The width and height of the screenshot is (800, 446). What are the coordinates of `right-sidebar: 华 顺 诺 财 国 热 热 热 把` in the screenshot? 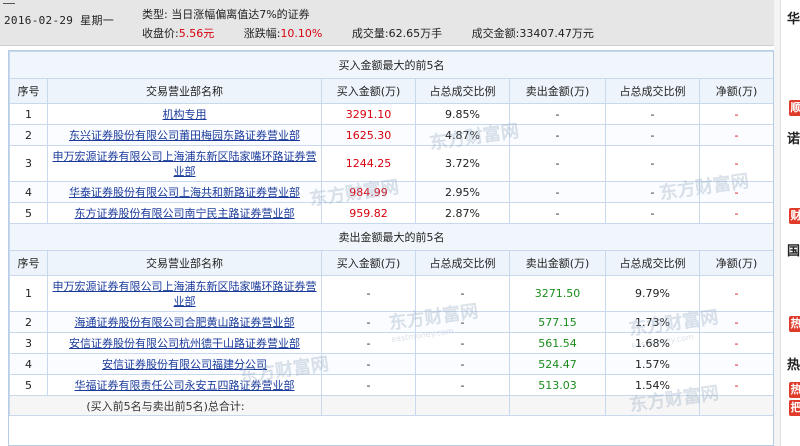 It's located at (790, 223).